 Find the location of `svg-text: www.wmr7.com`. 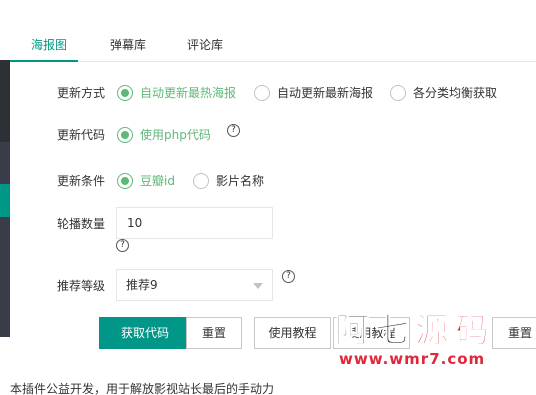

svg-text: www.wmr7.com is located at coordinates (412, 359).